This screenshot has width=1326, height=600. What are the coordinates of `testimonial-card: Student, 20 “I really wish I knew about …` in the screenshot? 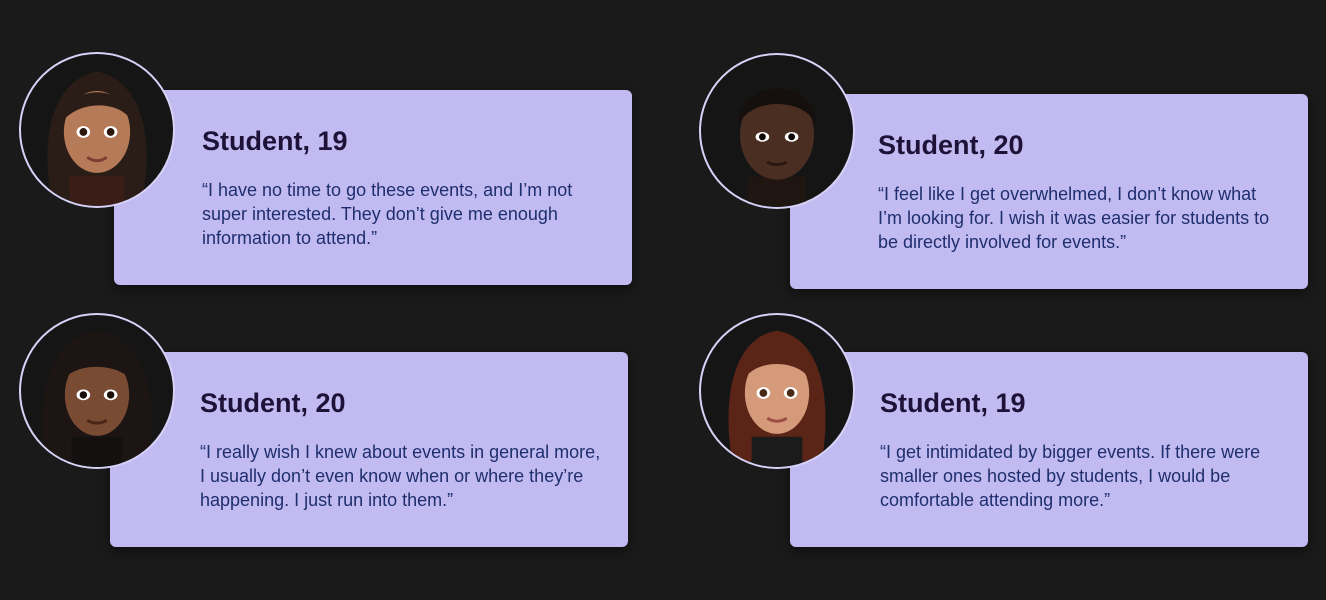 It's located at (369, 449).